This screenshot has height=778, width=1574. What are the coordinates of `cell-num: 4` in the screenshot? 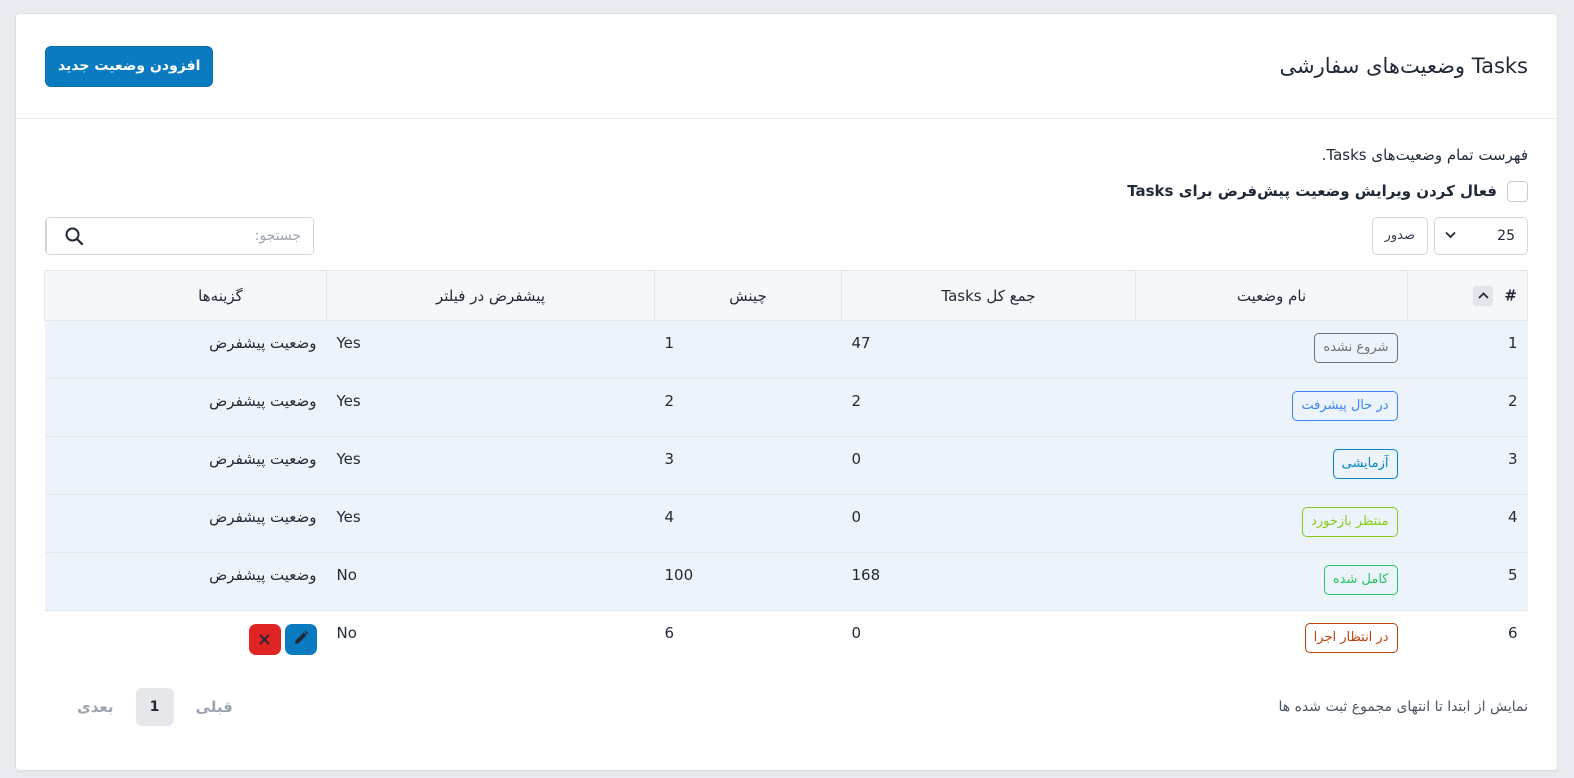 It's located at (1512, 517).